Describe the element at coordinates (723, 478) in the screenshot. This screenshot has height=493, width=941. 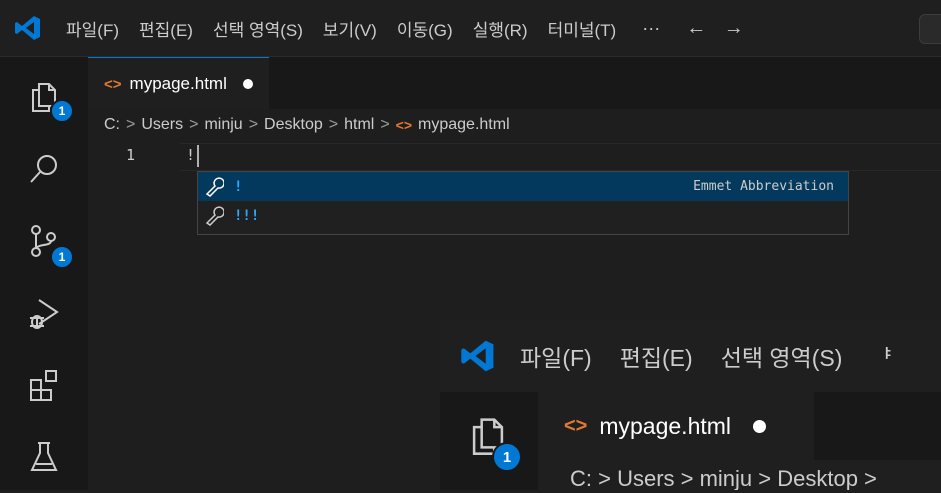
I see `preview-breadcrumb: C: > Users > minju > Desktop >` at that location.